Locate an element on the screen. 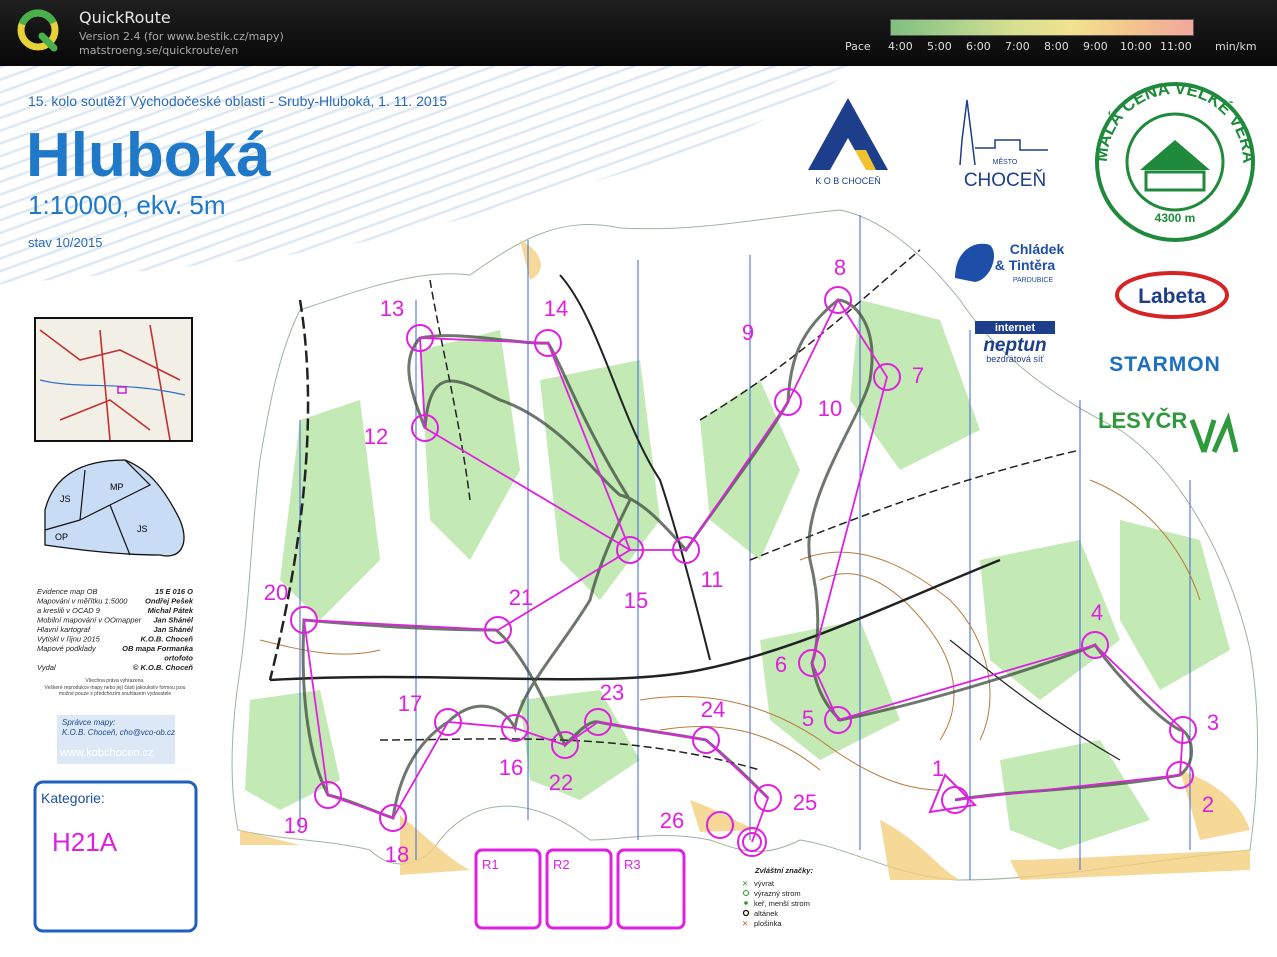 The image size is (1277, 957). relay-boxes: R1 R2 R3 is located at coordinates (580, 889).